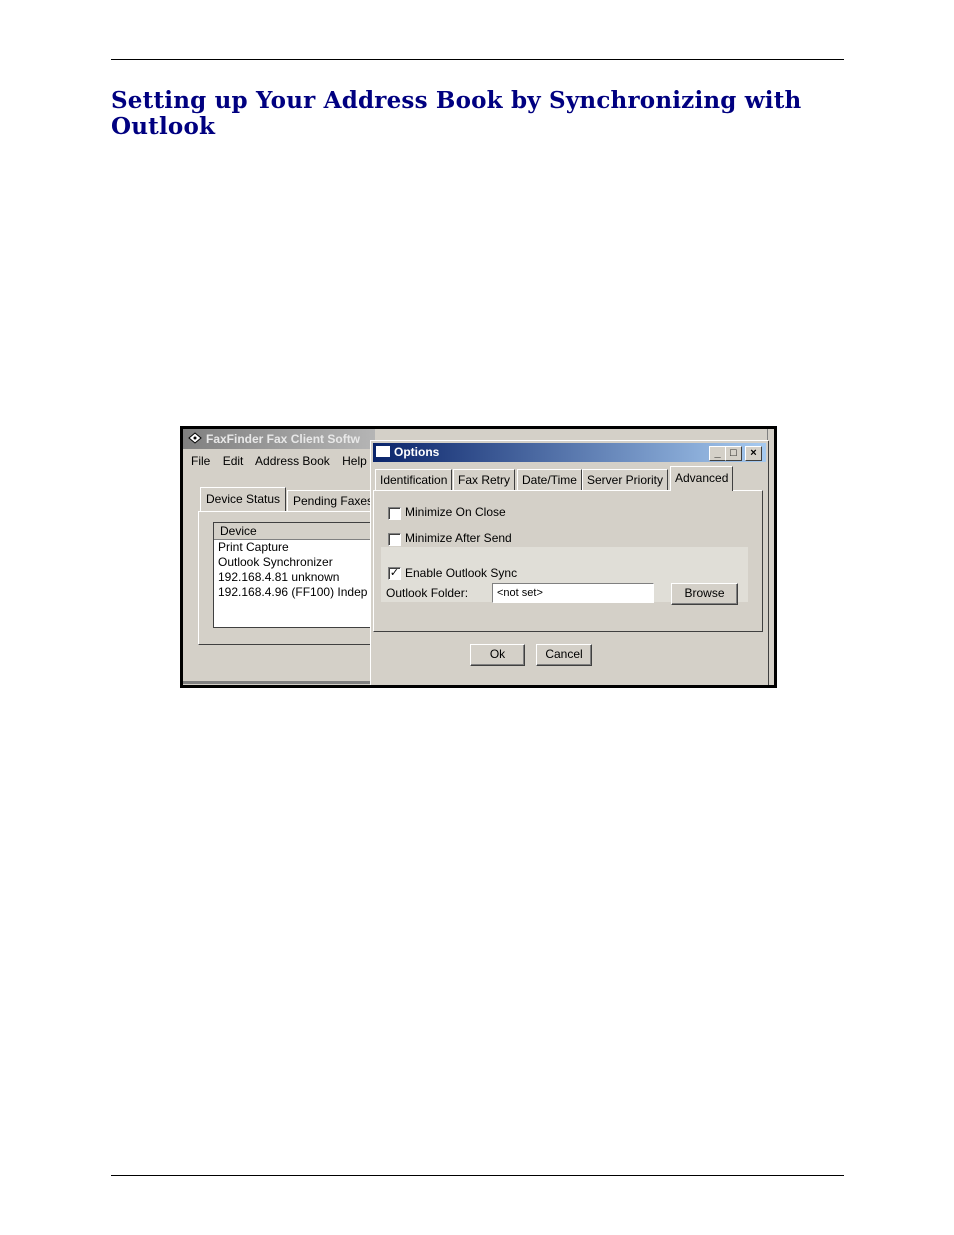  What do you see at coordinates (770, 557) in the screenshot?
I see `main-window-right-edge` at bounding box center [770, 557].